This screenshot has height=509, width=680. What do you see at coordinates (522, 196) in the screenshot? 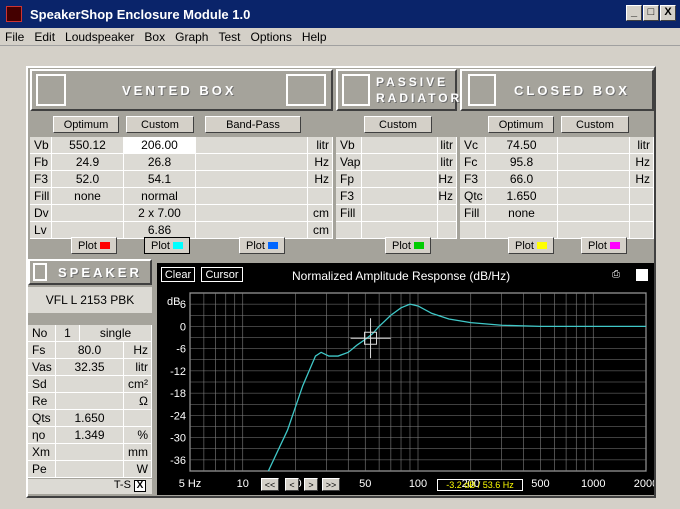
I see `closed-optimum-value: 1.650` at bounding box center [522, 196].